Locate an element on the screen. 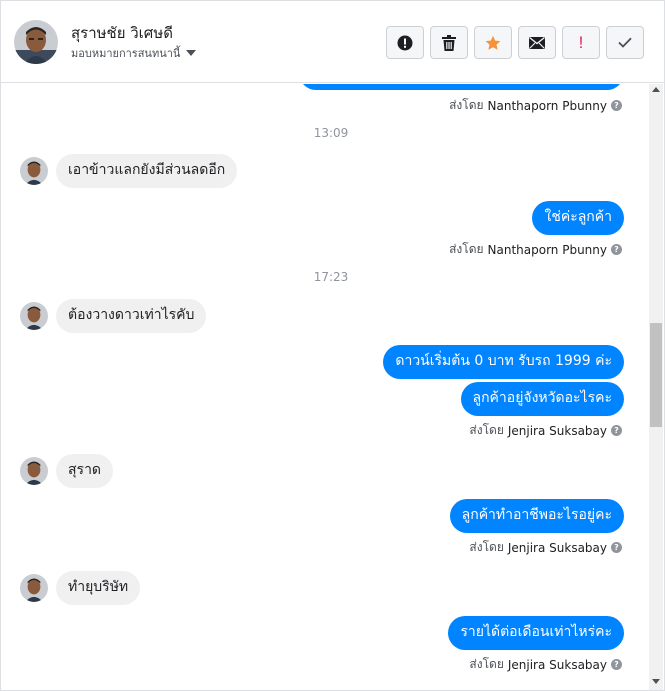 This screenshot has width=665, height=691. outgoing-message-row: ดาวน์เริ่มต้น 0 บาท รับรถ 1999 ค่ะ is located at coordinates (503, 362).